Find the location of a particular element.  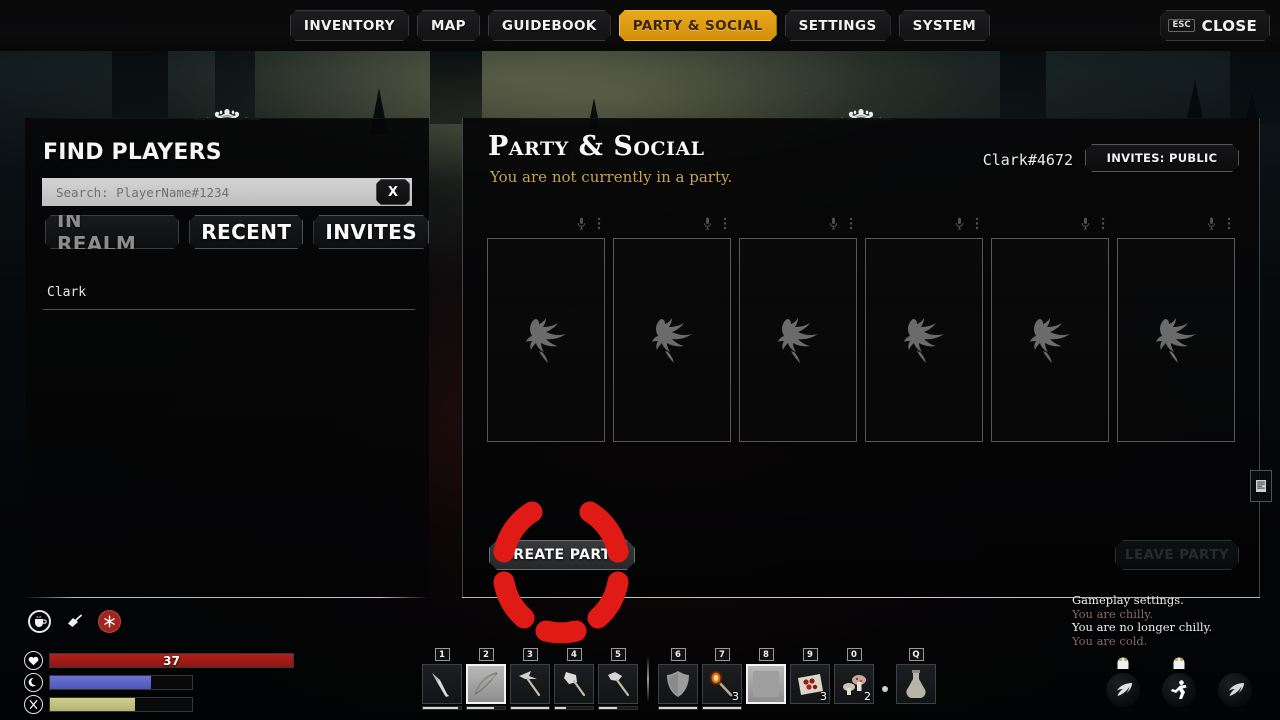

filter-label: INVITES is located at coordinates (371, 232).